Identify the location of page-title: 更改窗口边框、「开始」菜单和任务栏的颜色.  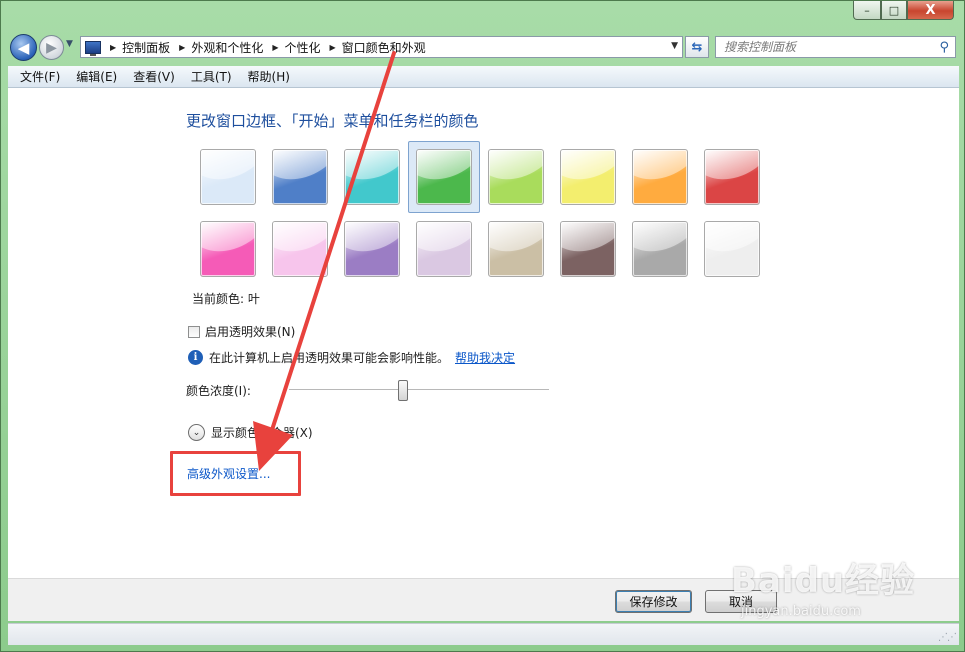
(332, 121).